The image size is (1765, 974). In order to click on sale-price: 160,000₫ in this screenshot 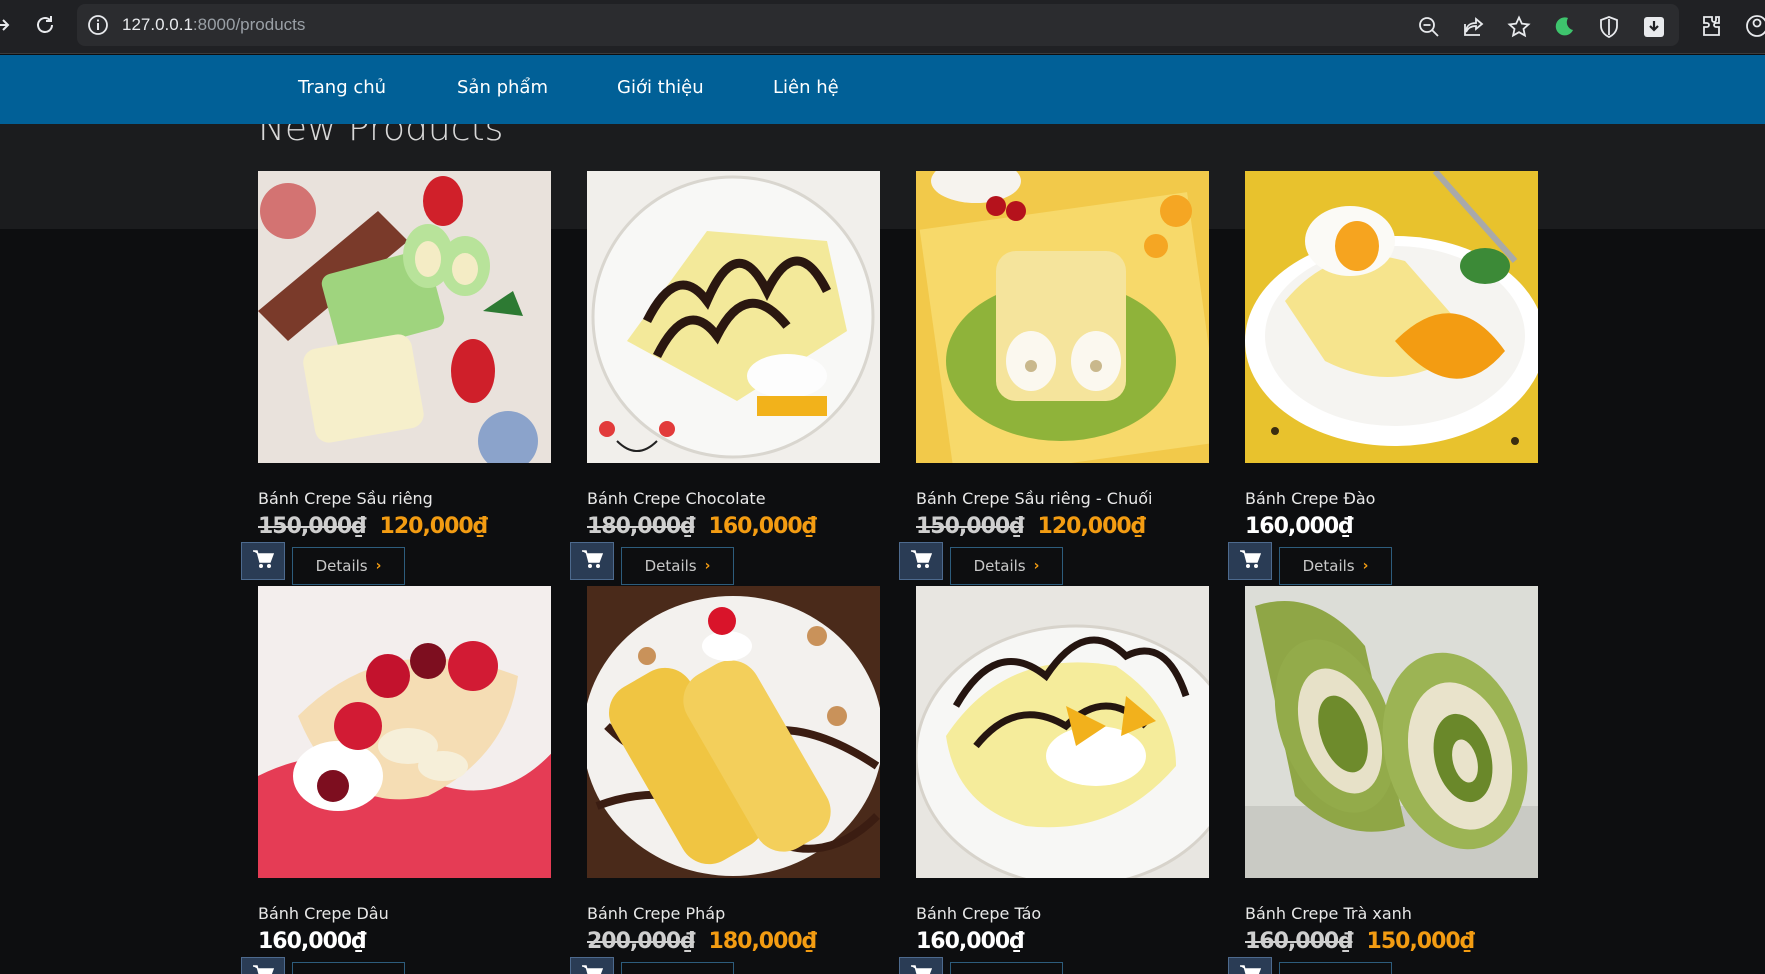, I will do `click(763, 526)`.